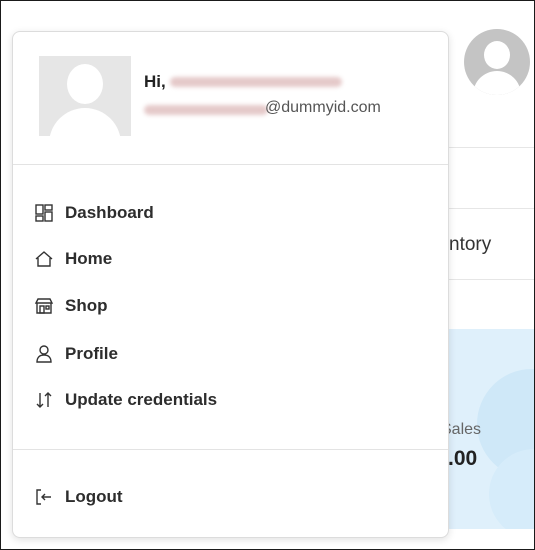 Image resolution: width=535 pixels, height=550 pixels. Describe the element at coordinates (44, 259) in the screenshot. I see `home-icon` at that location.